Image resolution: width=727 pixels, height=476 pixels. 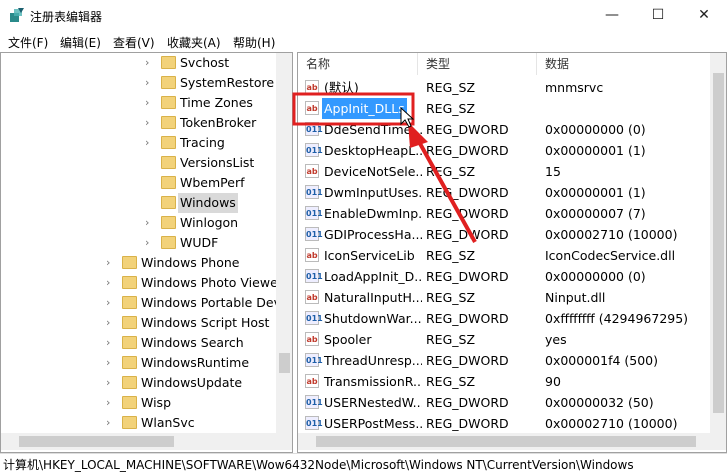 What do you see at coordinates (353, 109) in the screenshot?
I see `highlight-box` at bounding box center [353, 109].